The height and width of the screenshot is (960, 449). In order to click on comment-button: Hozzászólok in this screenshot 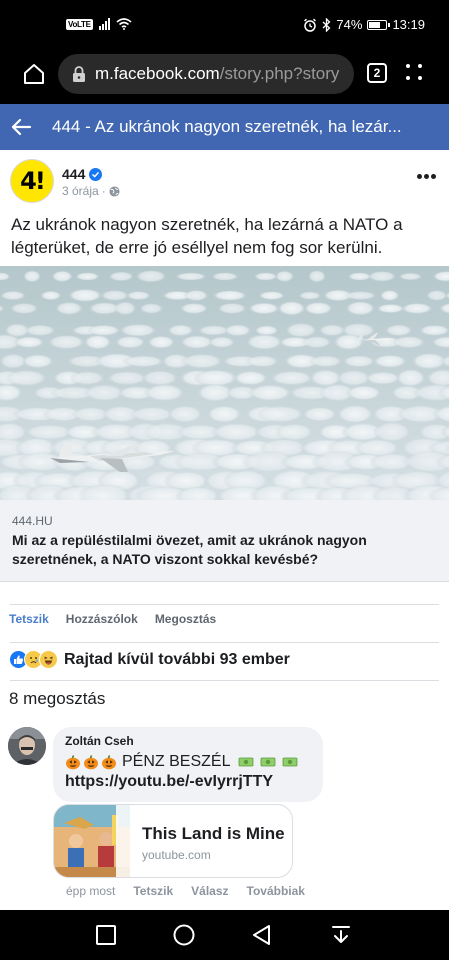, I will do `click(102, 622)`.